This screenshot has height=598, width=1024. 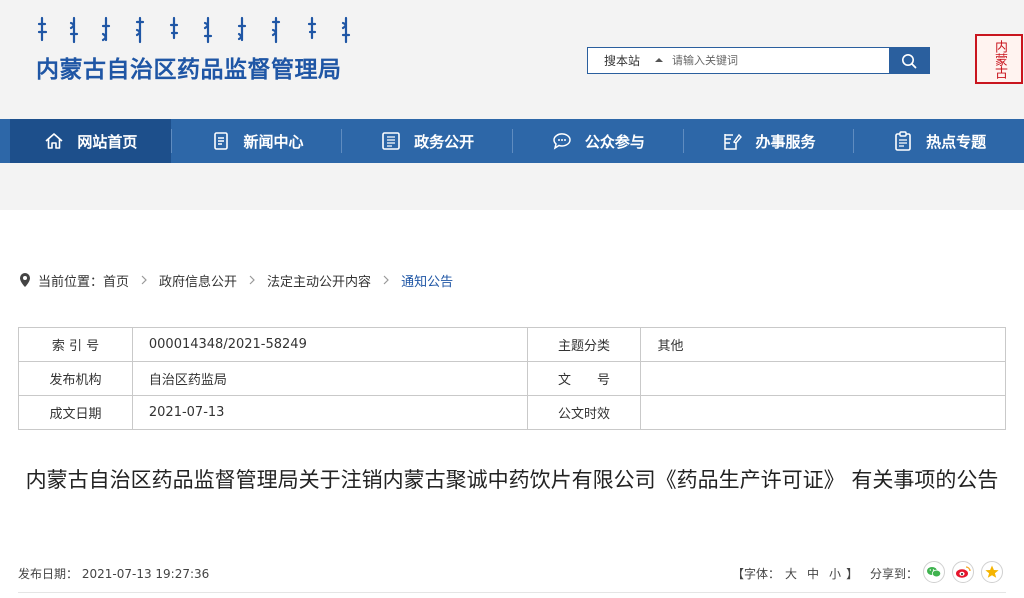 I want to click on info-key: 发布机构, so click(x=75, y=378).